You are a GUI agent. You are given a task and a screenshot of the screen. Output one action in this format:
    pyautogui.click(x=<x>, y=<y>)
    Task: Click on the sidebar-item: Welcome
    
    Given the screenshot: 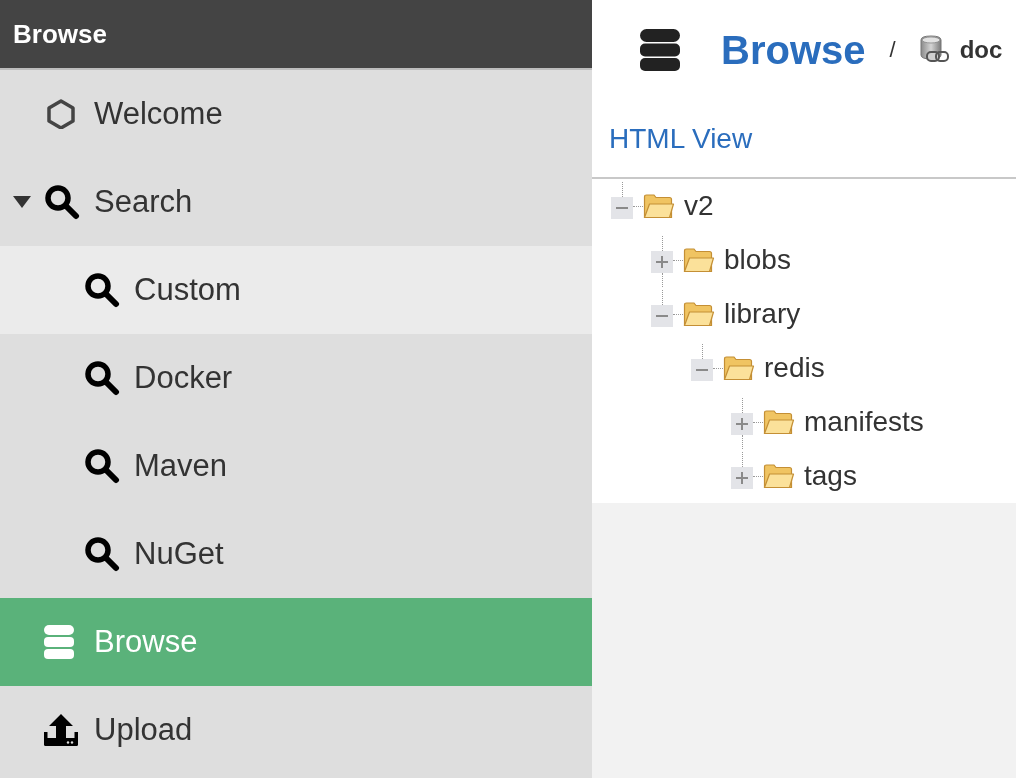 What is the action you would take?
    pyautogui.click(x=296, y=114)
    